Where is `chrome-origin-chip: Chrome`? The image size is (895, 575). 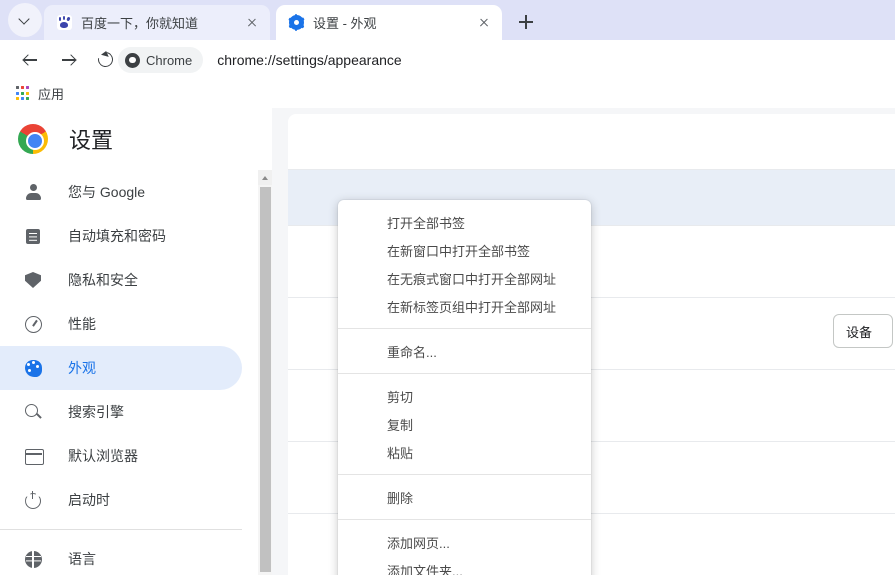 chrome-origin-chip: Chrome is located at coordinates (161, 60).